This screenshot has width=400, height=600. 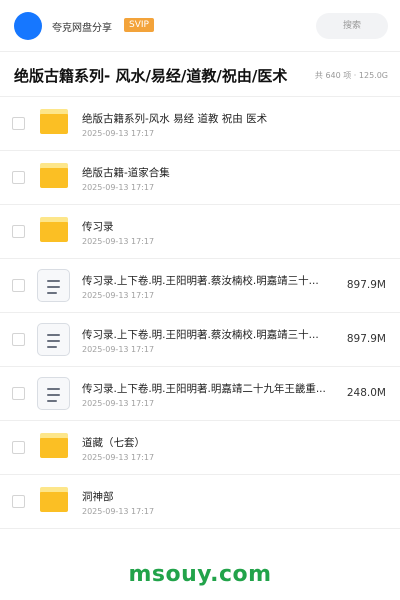 What do you see at coordinates (113, 443) in the screenshot?
I see `item-name: 道藏（七套）` at bounding box center [113, 443].